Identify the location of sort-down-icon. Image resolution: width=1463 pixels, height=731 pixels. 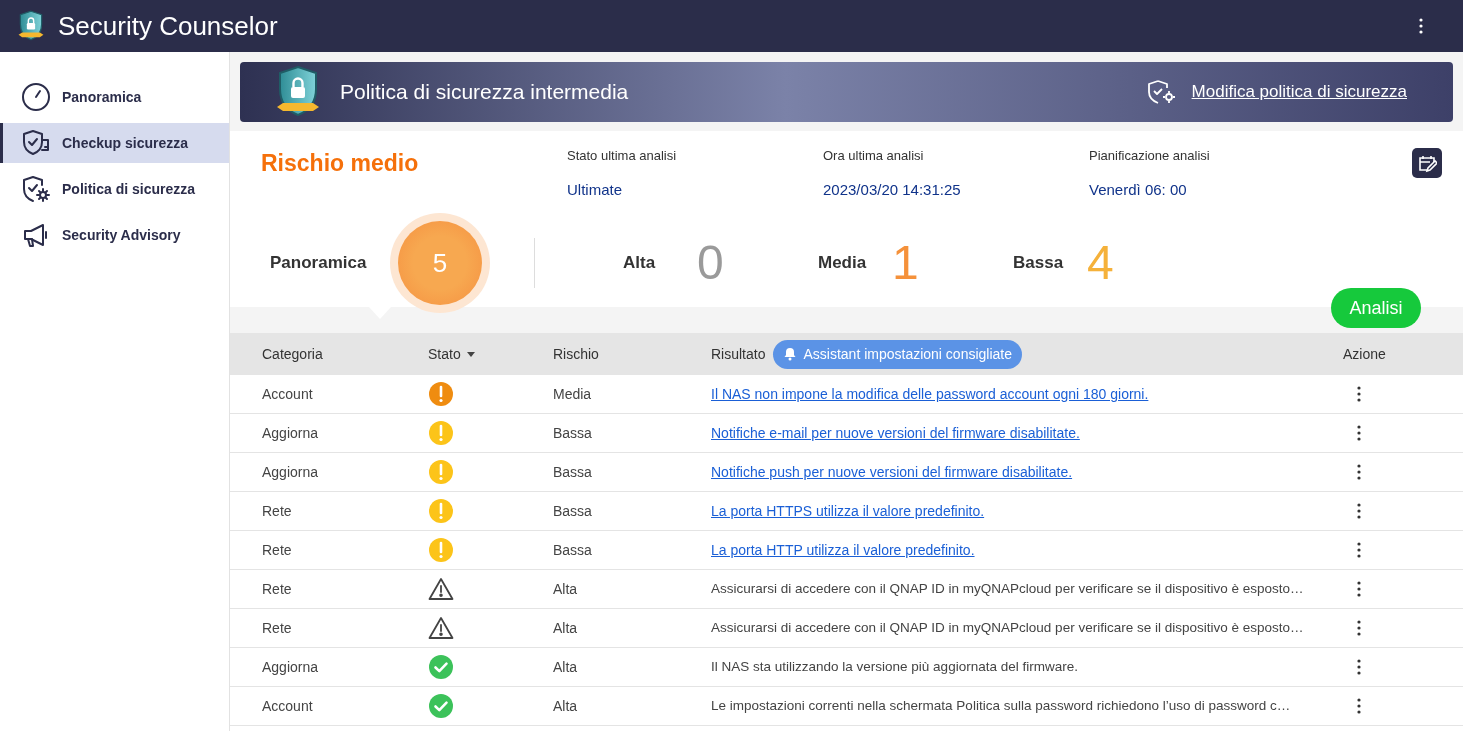
(470, 354).